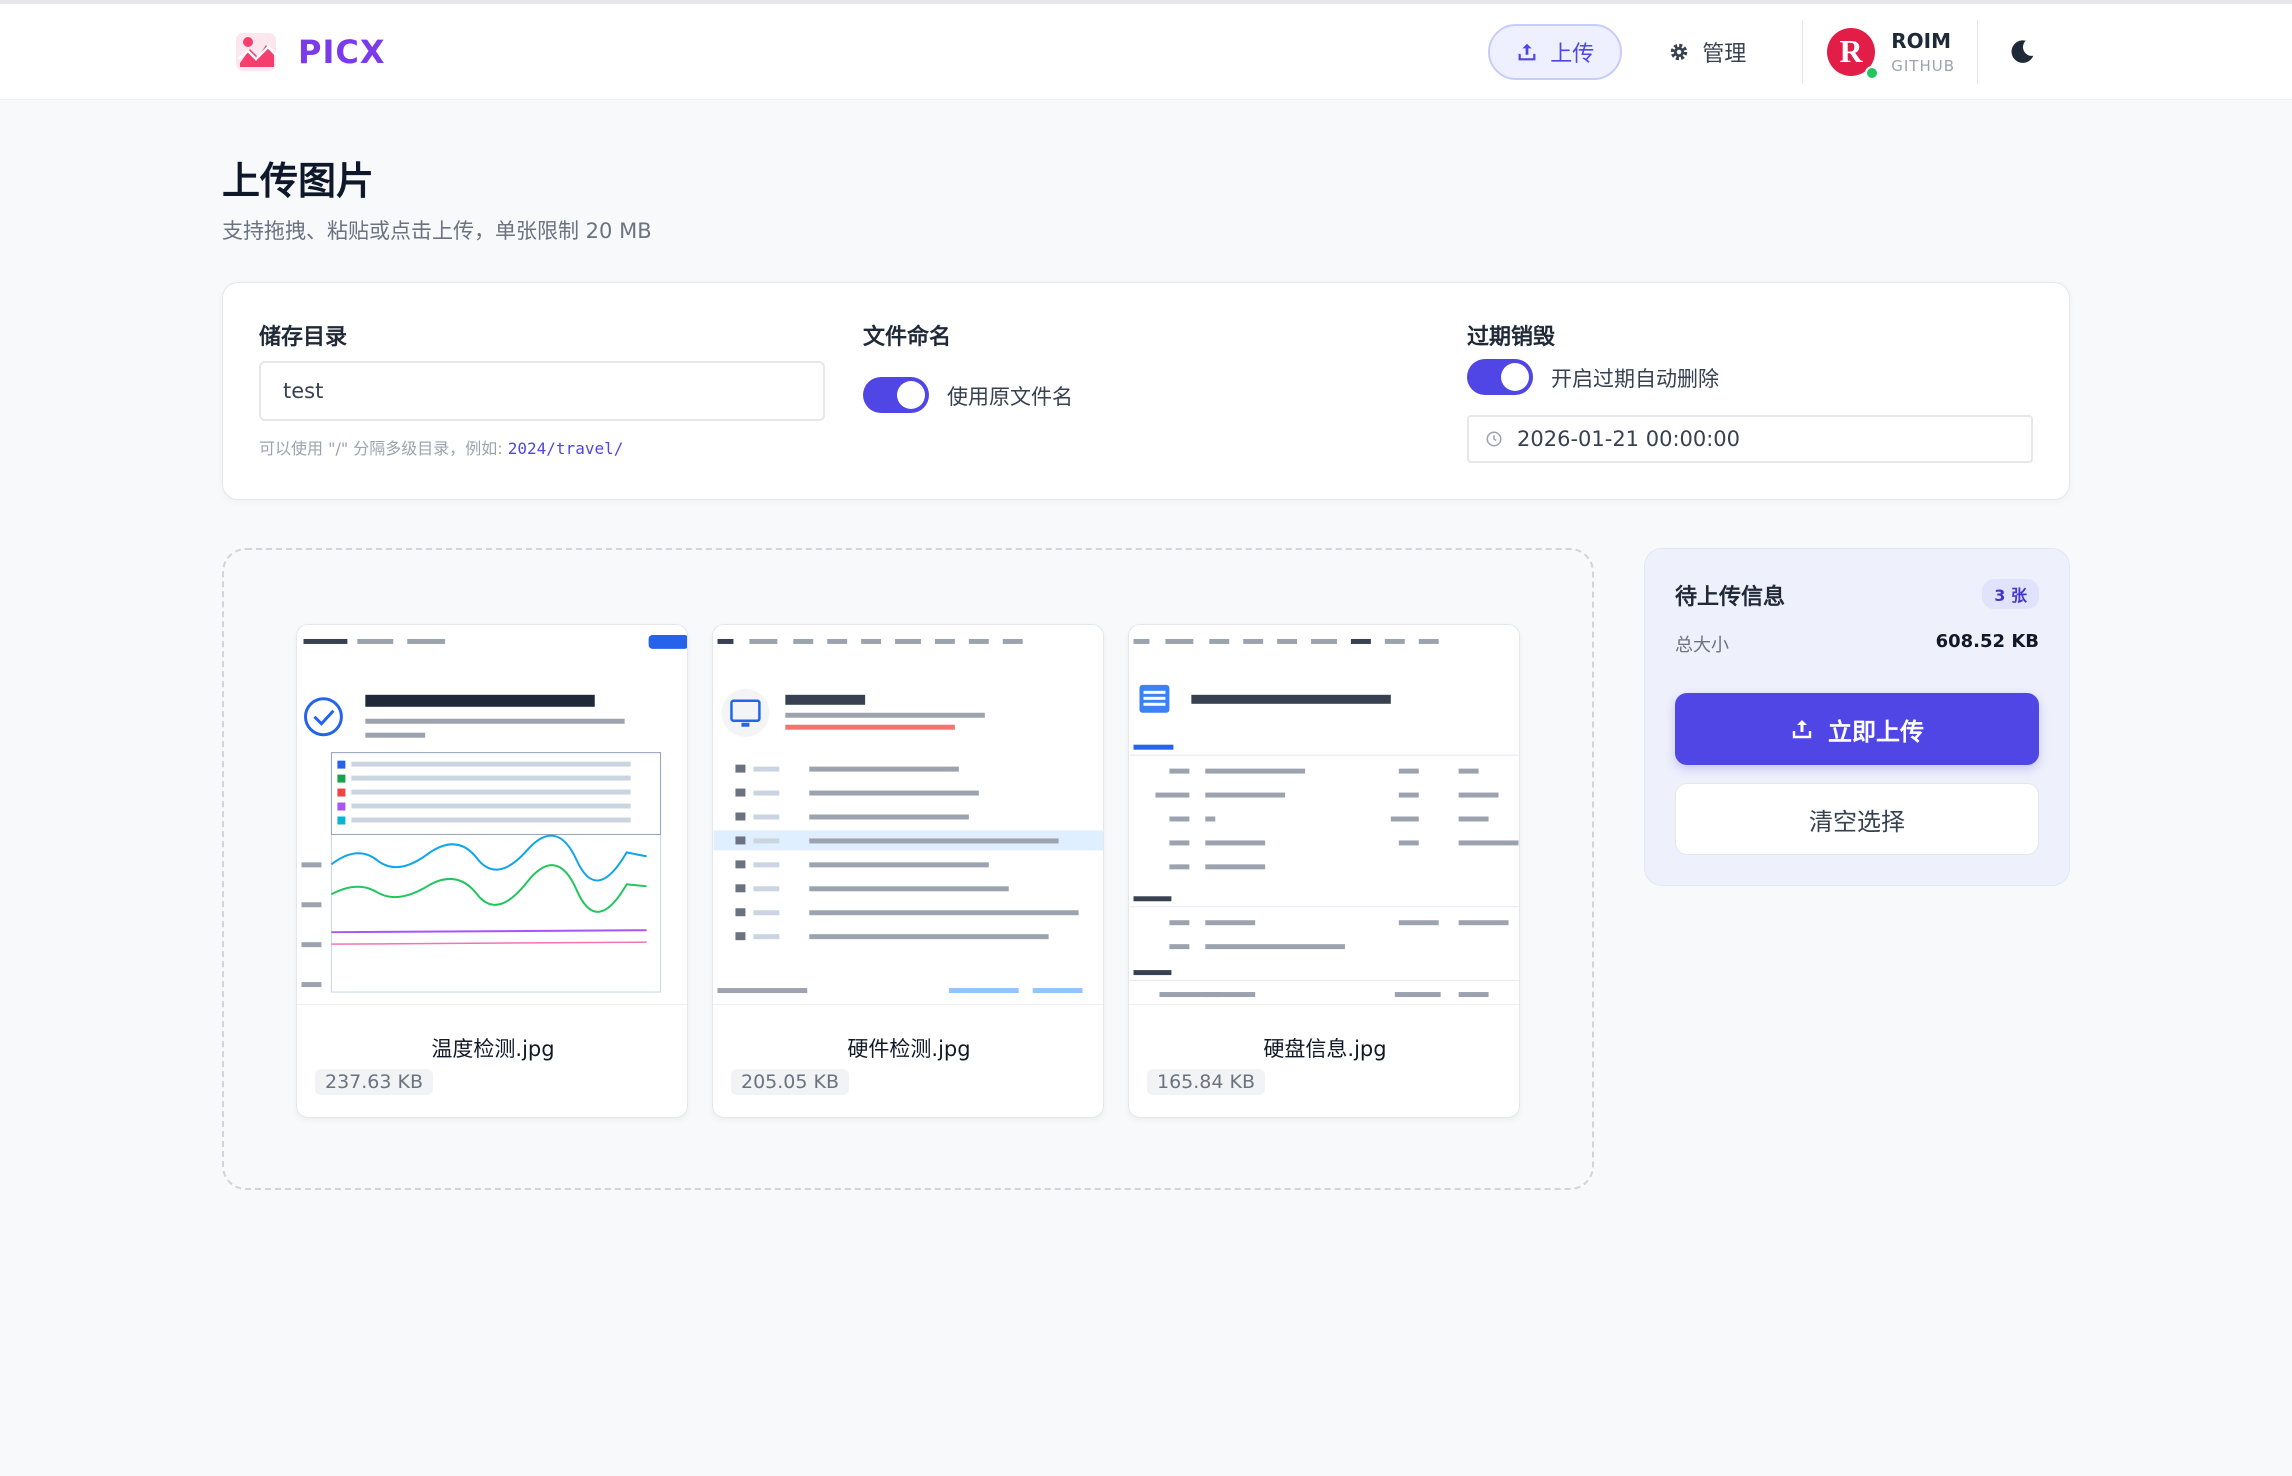 Image resolution: width=2292 pixels, height=1476 pixels. Describe the element at coordinates (790, 1082) in the screenshot. I see `file-size-badge: 205.05 KB` at that location.